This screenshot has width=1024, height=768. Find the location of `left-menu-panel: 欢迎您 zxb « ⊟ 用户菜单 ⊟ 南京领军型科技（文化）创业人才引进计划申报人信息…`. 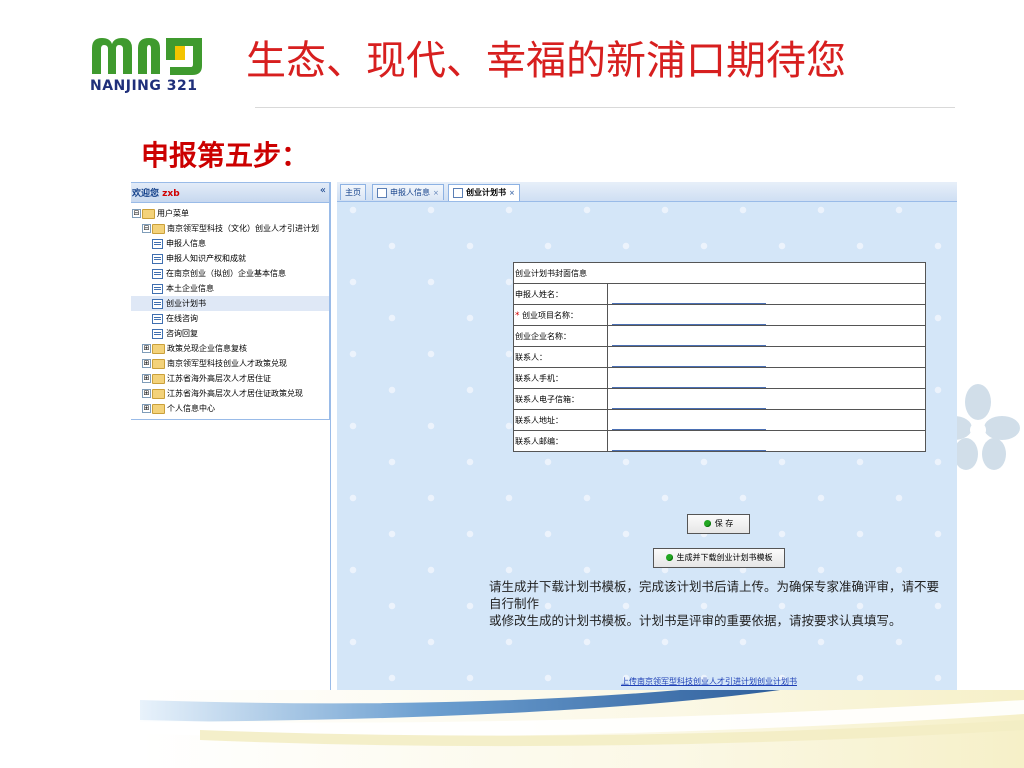

left-menu-panel: 欢迎您 zxb « ⊟ 用户菜单 ⊟ 南京领军型科技（文化）创业人才引进计划申报人信息… is located at coordinates (231, 439).